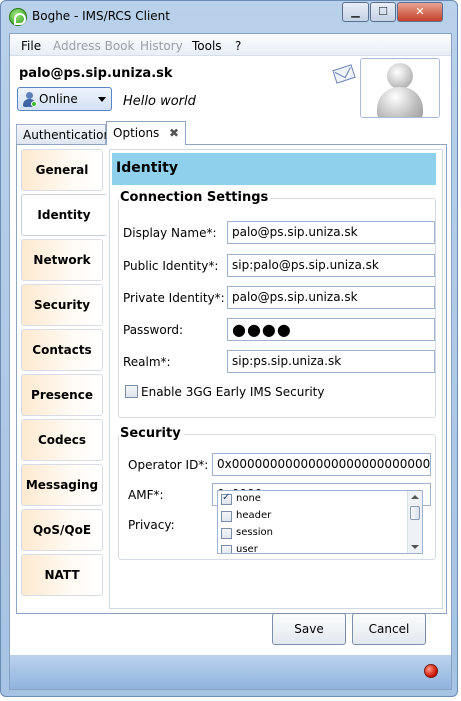  I want to click on sidebar-item-presence: Presence, so click(62, 395).